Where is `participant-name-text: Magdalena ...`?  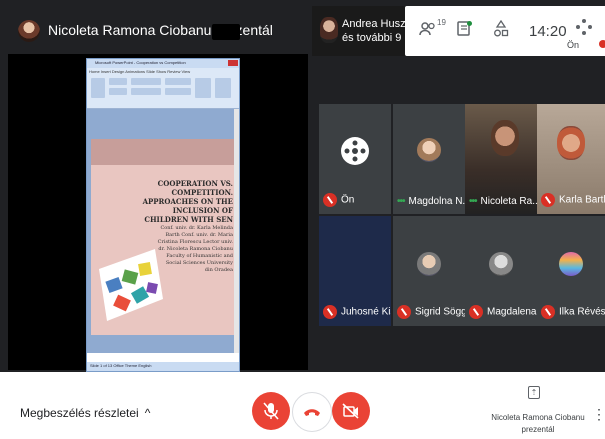 participant-name-text: Magdalena ... is located at coordinates (512, 312).